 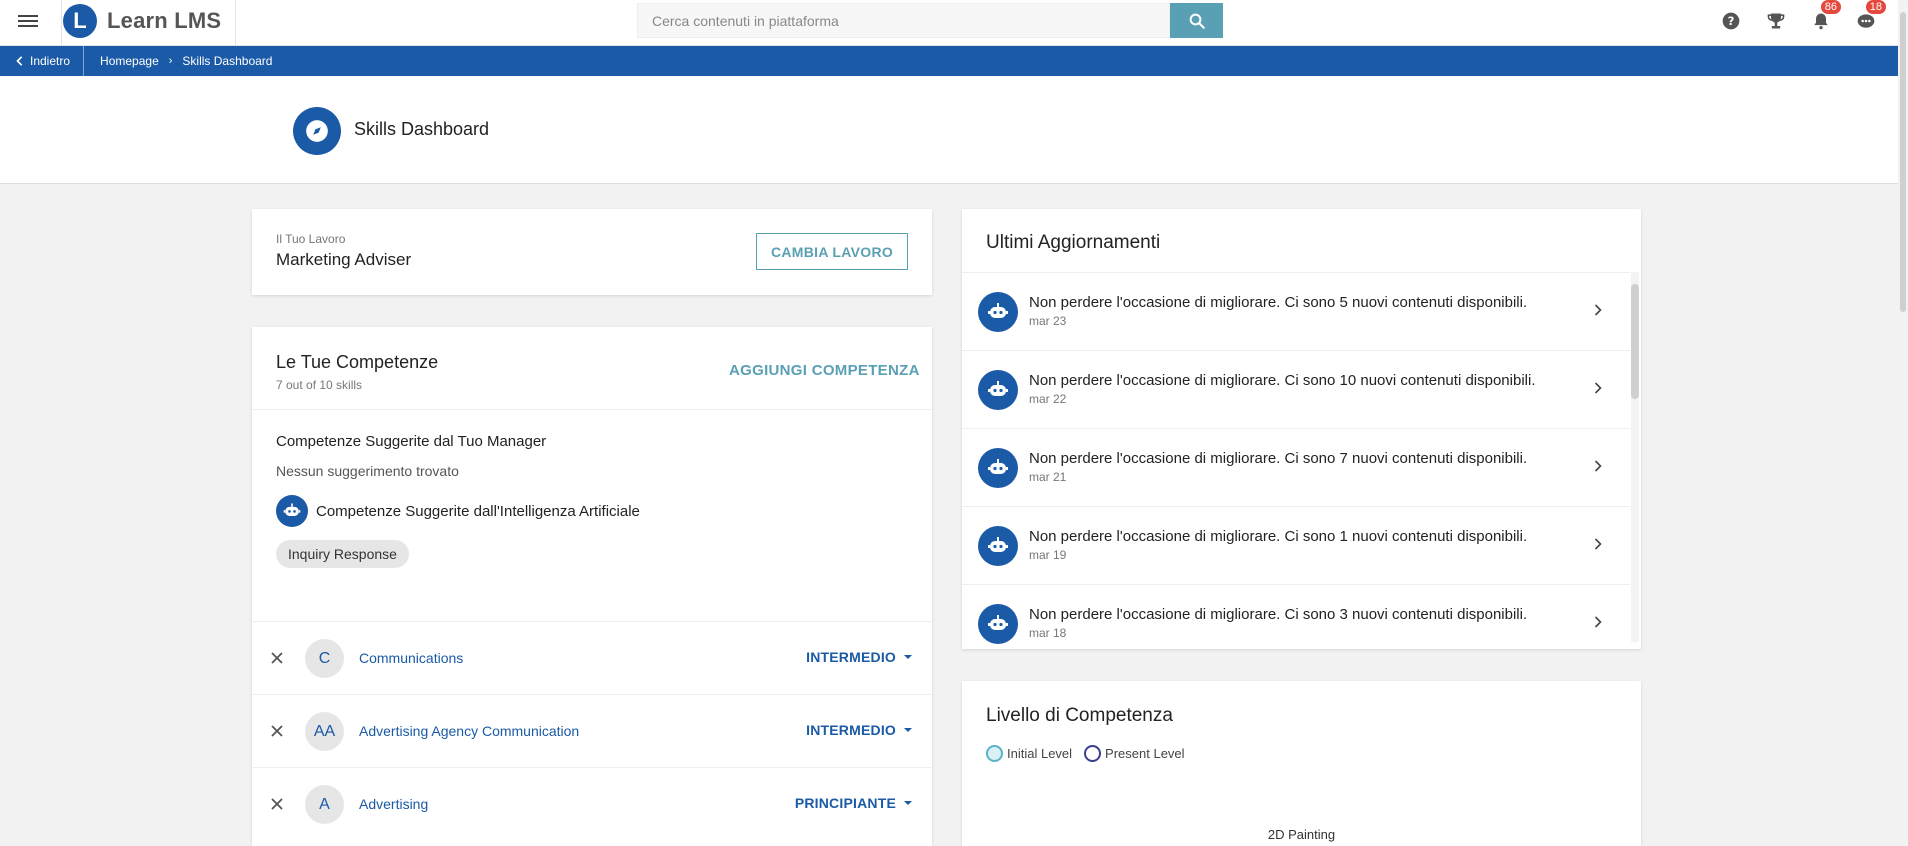 I want to click on skill-level: INTERMEDIO, so click(x=851, y=657).